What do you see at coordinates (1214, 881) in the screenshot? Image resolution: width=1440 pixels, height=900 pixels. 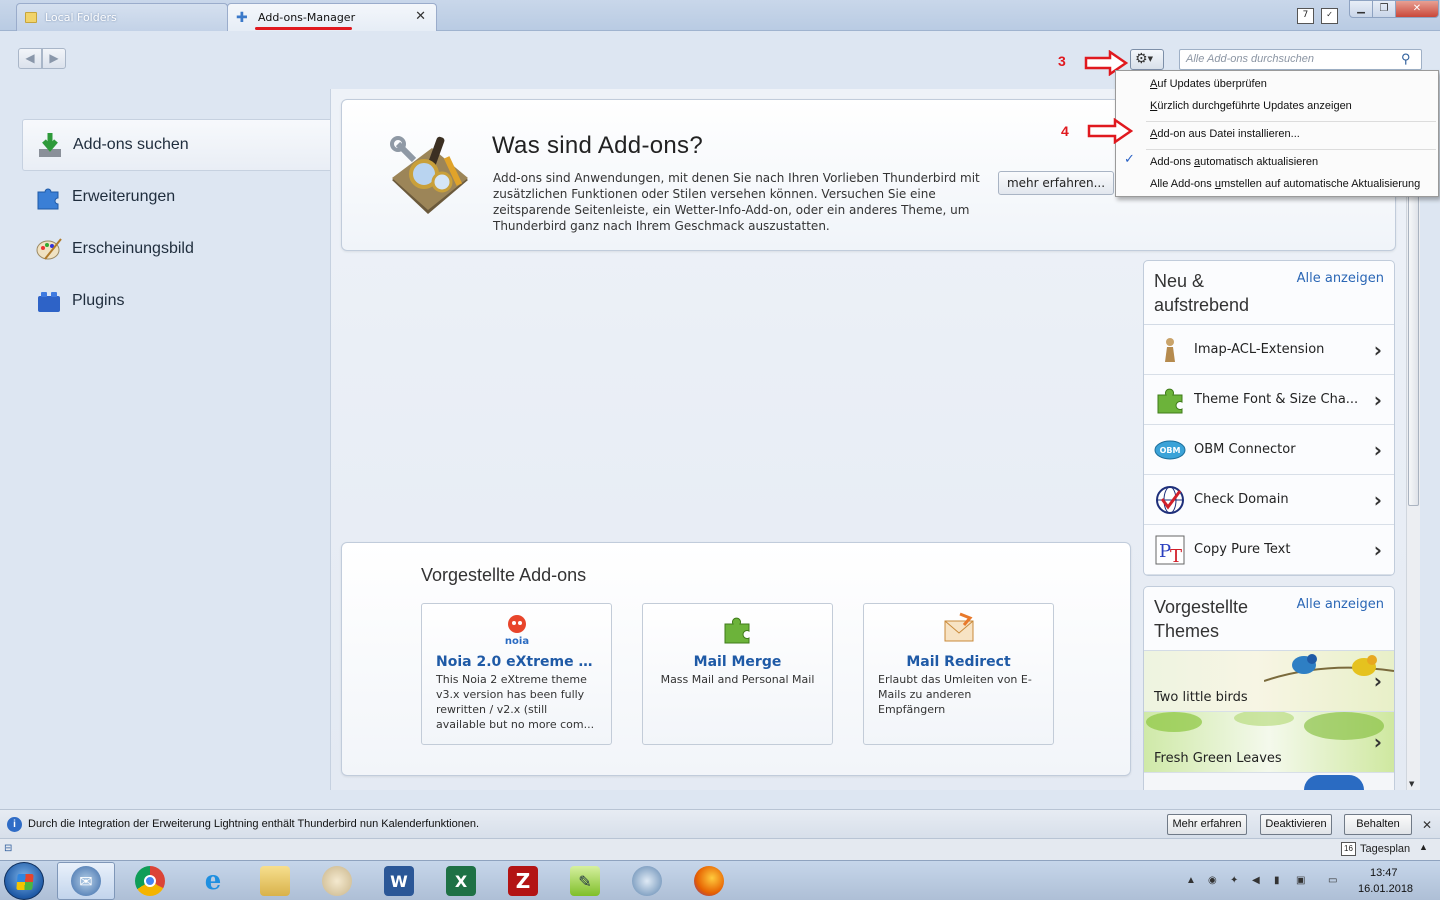 I see `globe-icon: ◉` at bounding box center [1214, 881].